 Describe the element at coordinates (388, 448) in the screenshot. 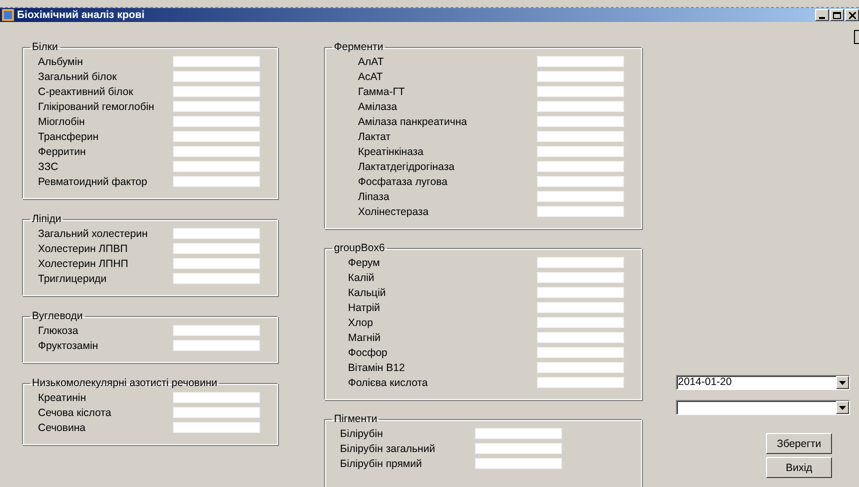

I see `field-label: Білірубін загальний` at that location.